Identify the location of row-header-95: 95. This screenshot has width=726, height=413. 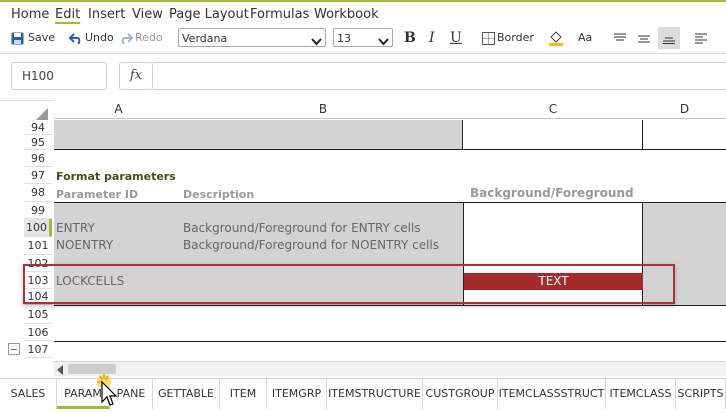
(38, 142).